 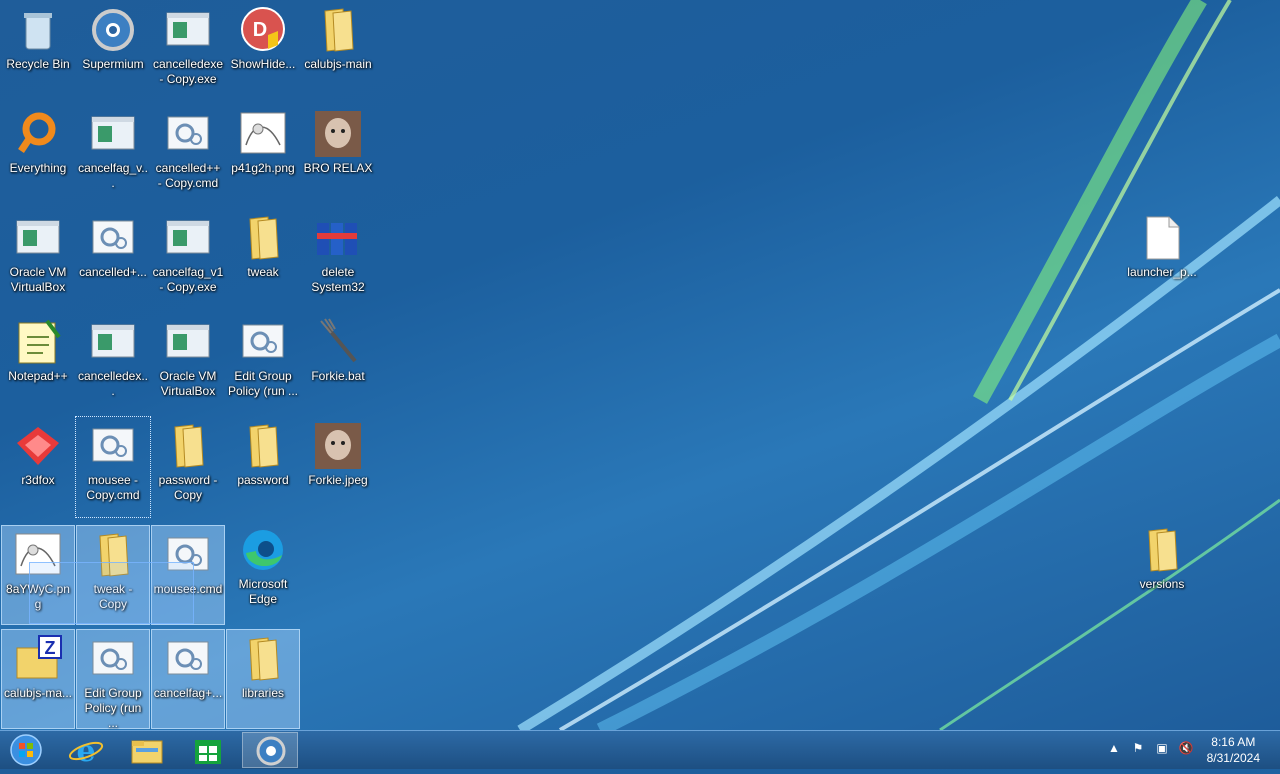 I want to click on desktop-icon-label: password - Copy, so click(x=188, y=487).